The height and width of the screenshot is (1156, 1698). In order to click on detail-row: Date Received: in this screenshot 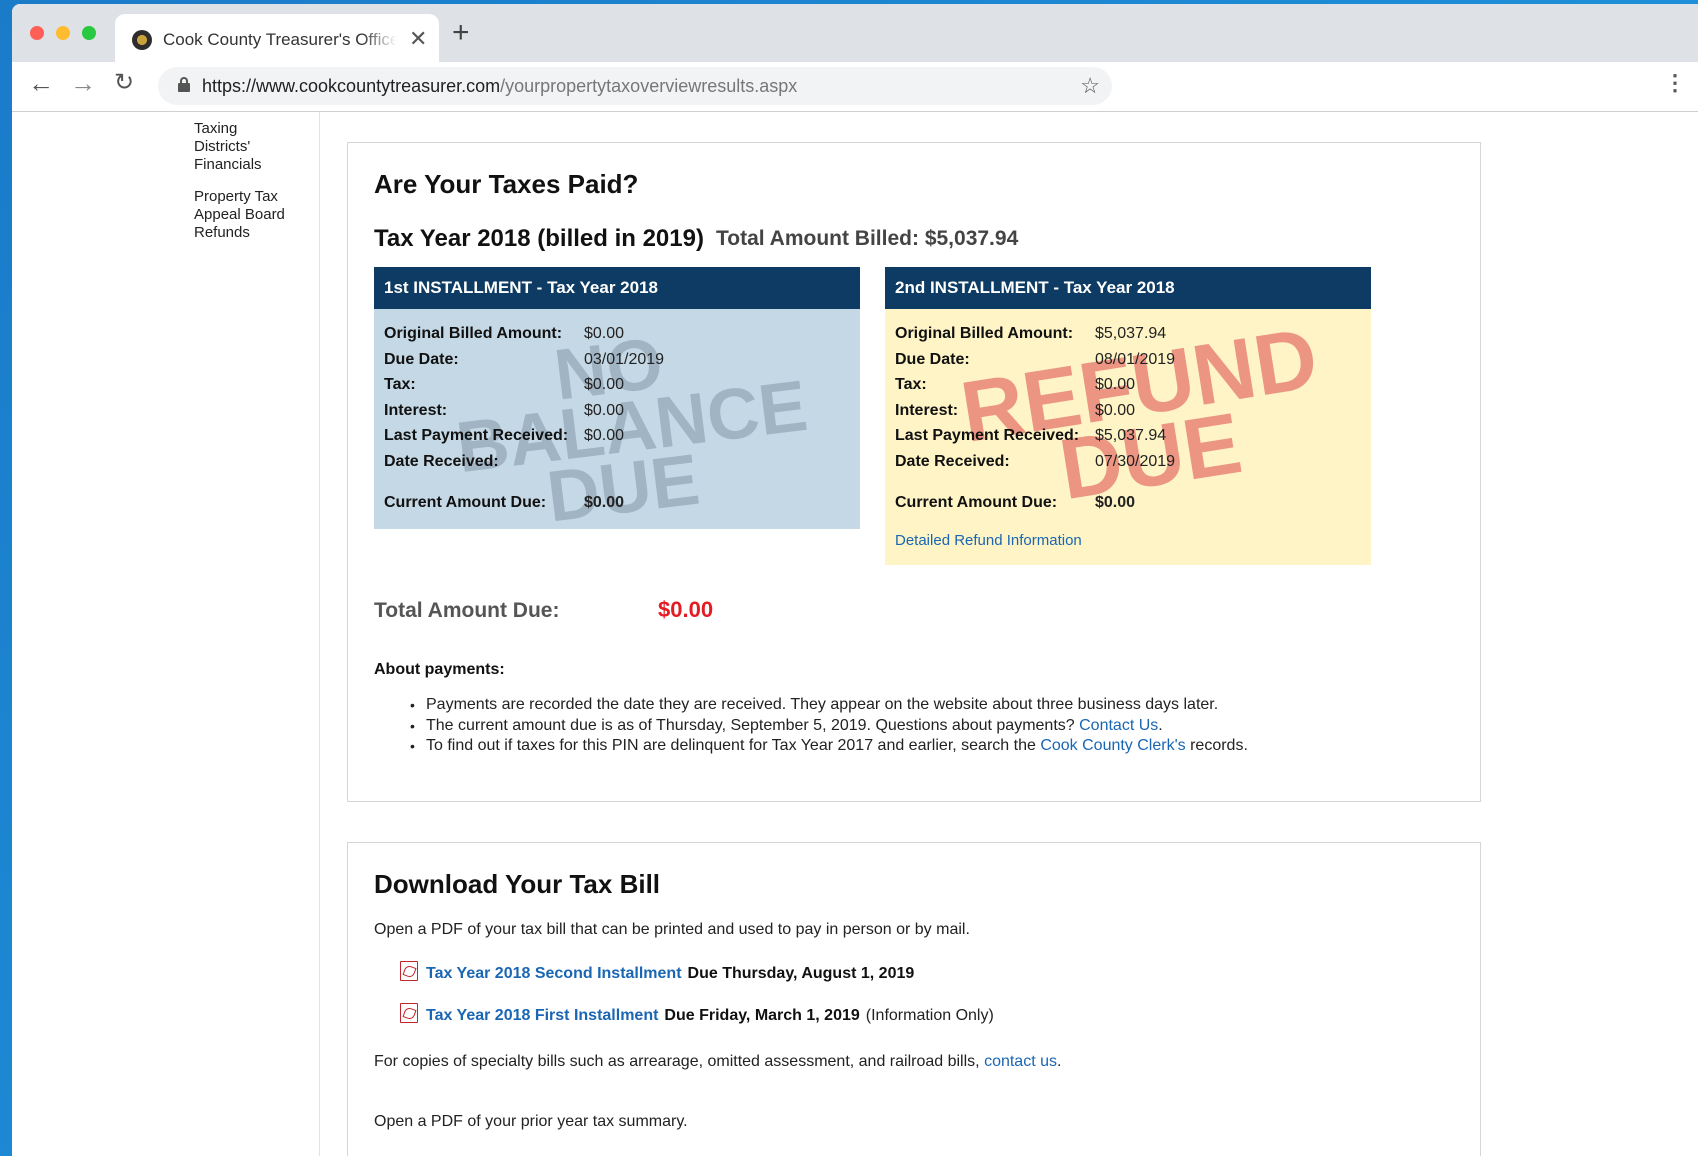, I will do `click(617, 466)`.